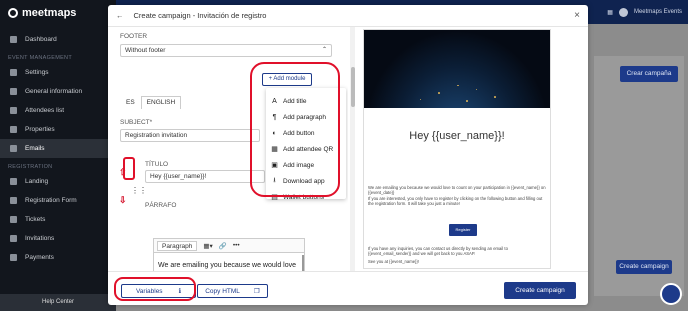 The image size is (688, 311). What do you see at coordinates (274, 101) in the screenshot?
I see `title-icon: A` at bounding box center [274, 101].